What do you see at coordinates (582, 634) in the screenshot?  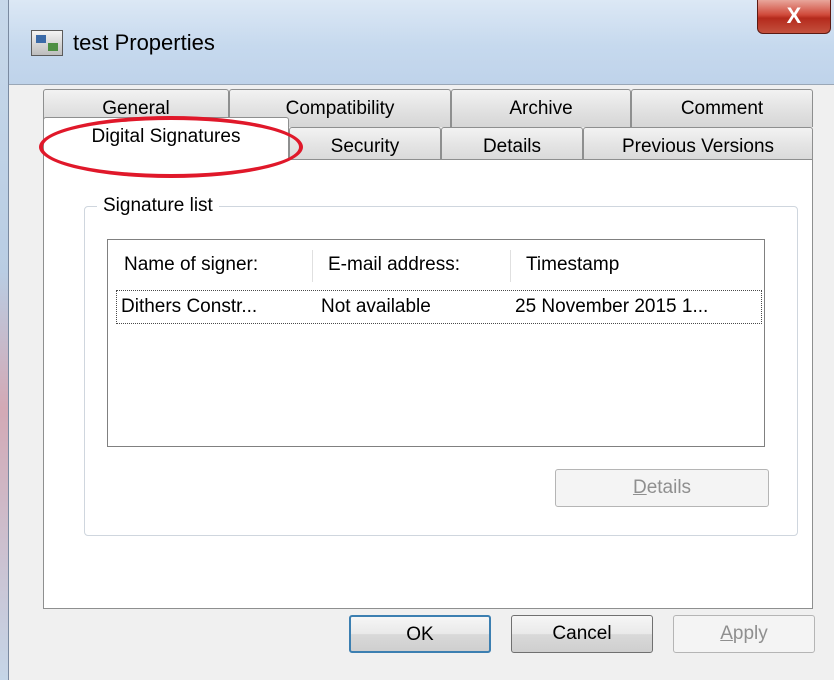 I see `cancel-button: Cancel` at bounding box center [582, 634].